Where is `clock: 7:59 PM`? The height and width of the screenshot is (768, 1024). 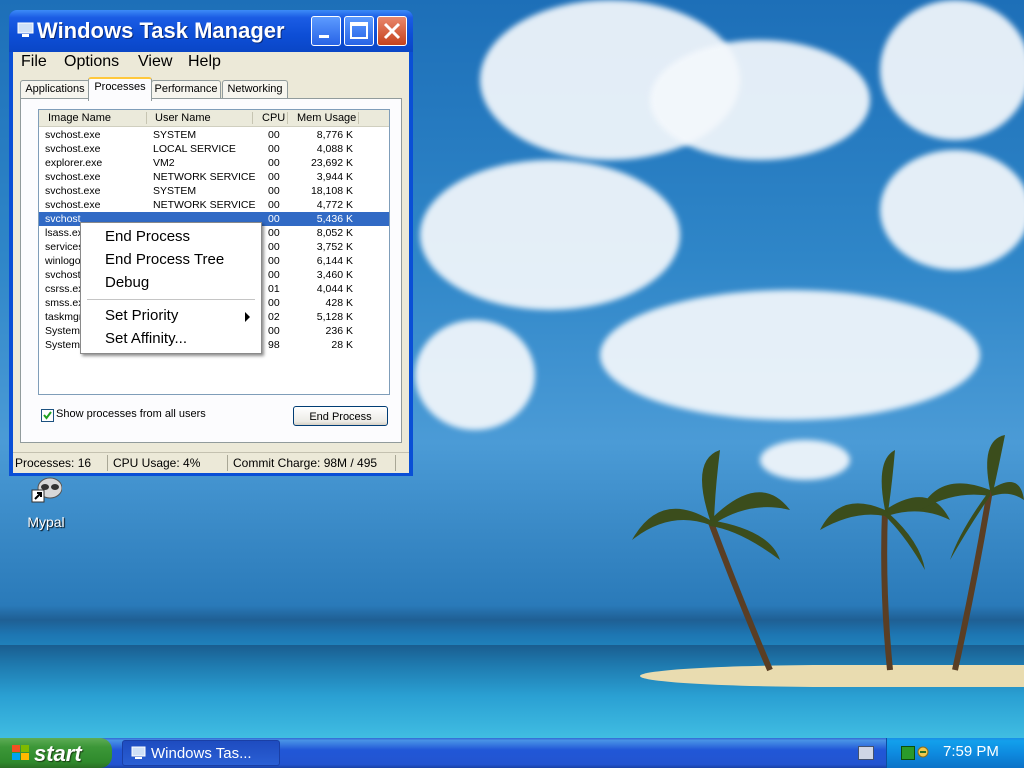 clock: 7:59 PM is located at coordinates (971, 751).